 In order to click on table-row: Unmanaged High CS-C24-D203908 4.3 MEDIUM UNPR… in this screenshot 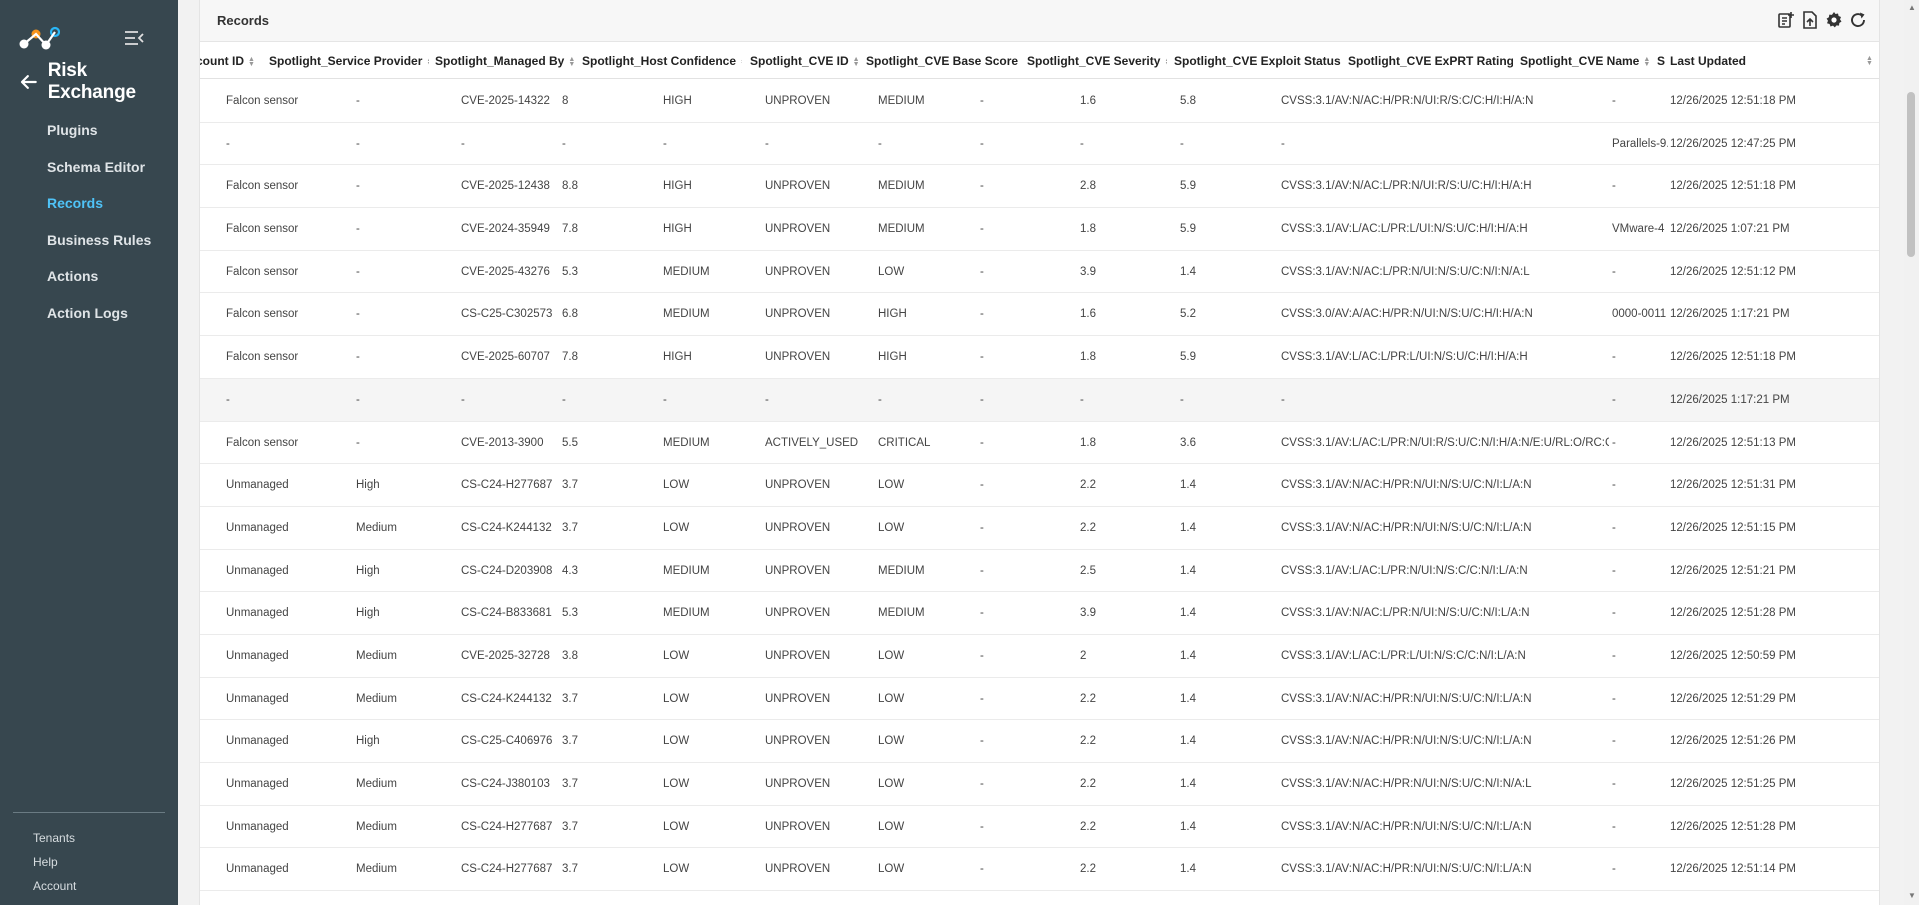, I will do `click(1039, 571)`.